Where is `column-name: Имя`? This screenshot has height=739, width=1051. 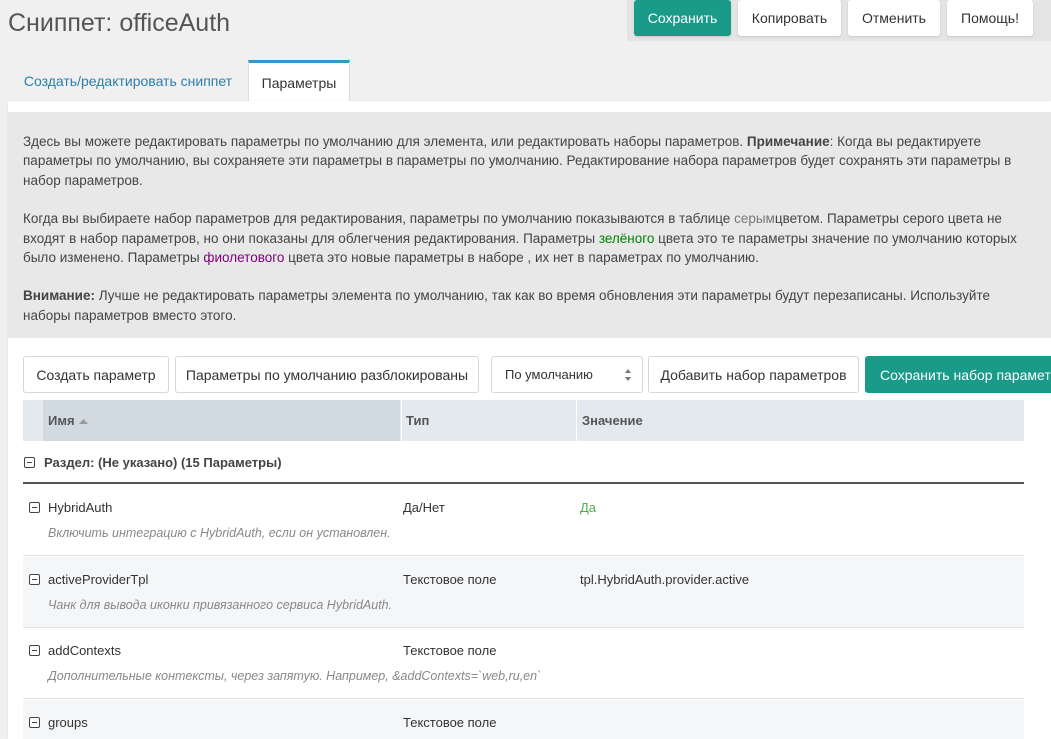 column-name: Имя is located at coordinates (221, 420).